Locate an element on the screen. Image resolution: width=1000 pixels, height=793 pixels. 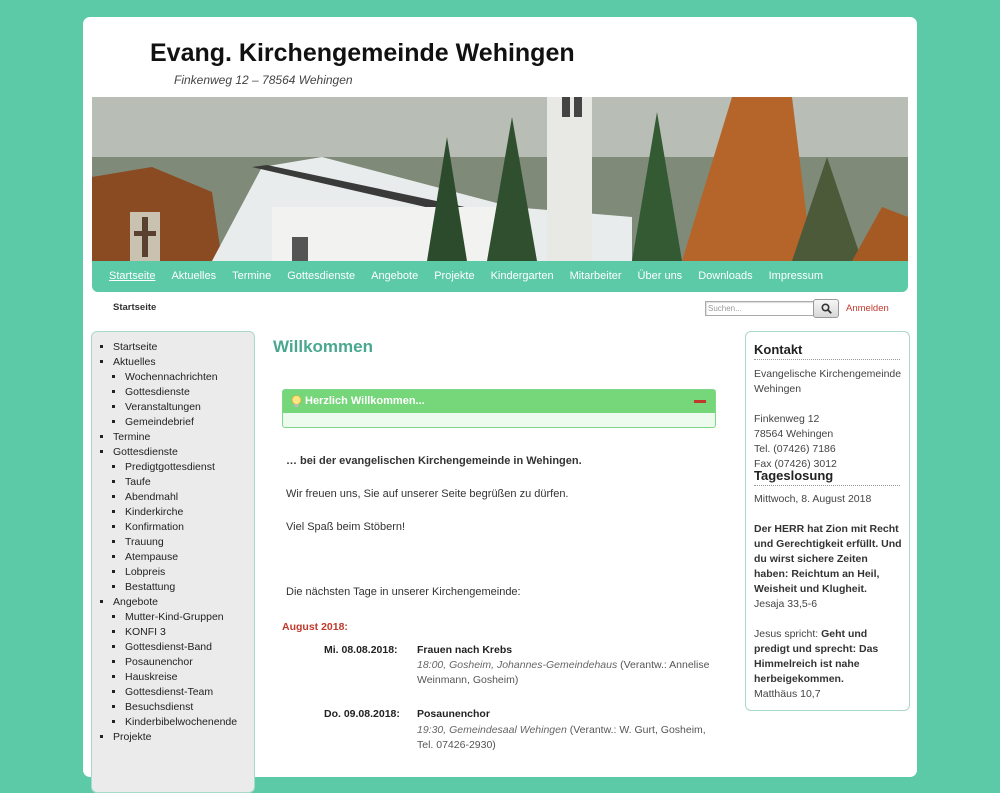
menu-subitem: Atempause is located at coordinates (189, 557).